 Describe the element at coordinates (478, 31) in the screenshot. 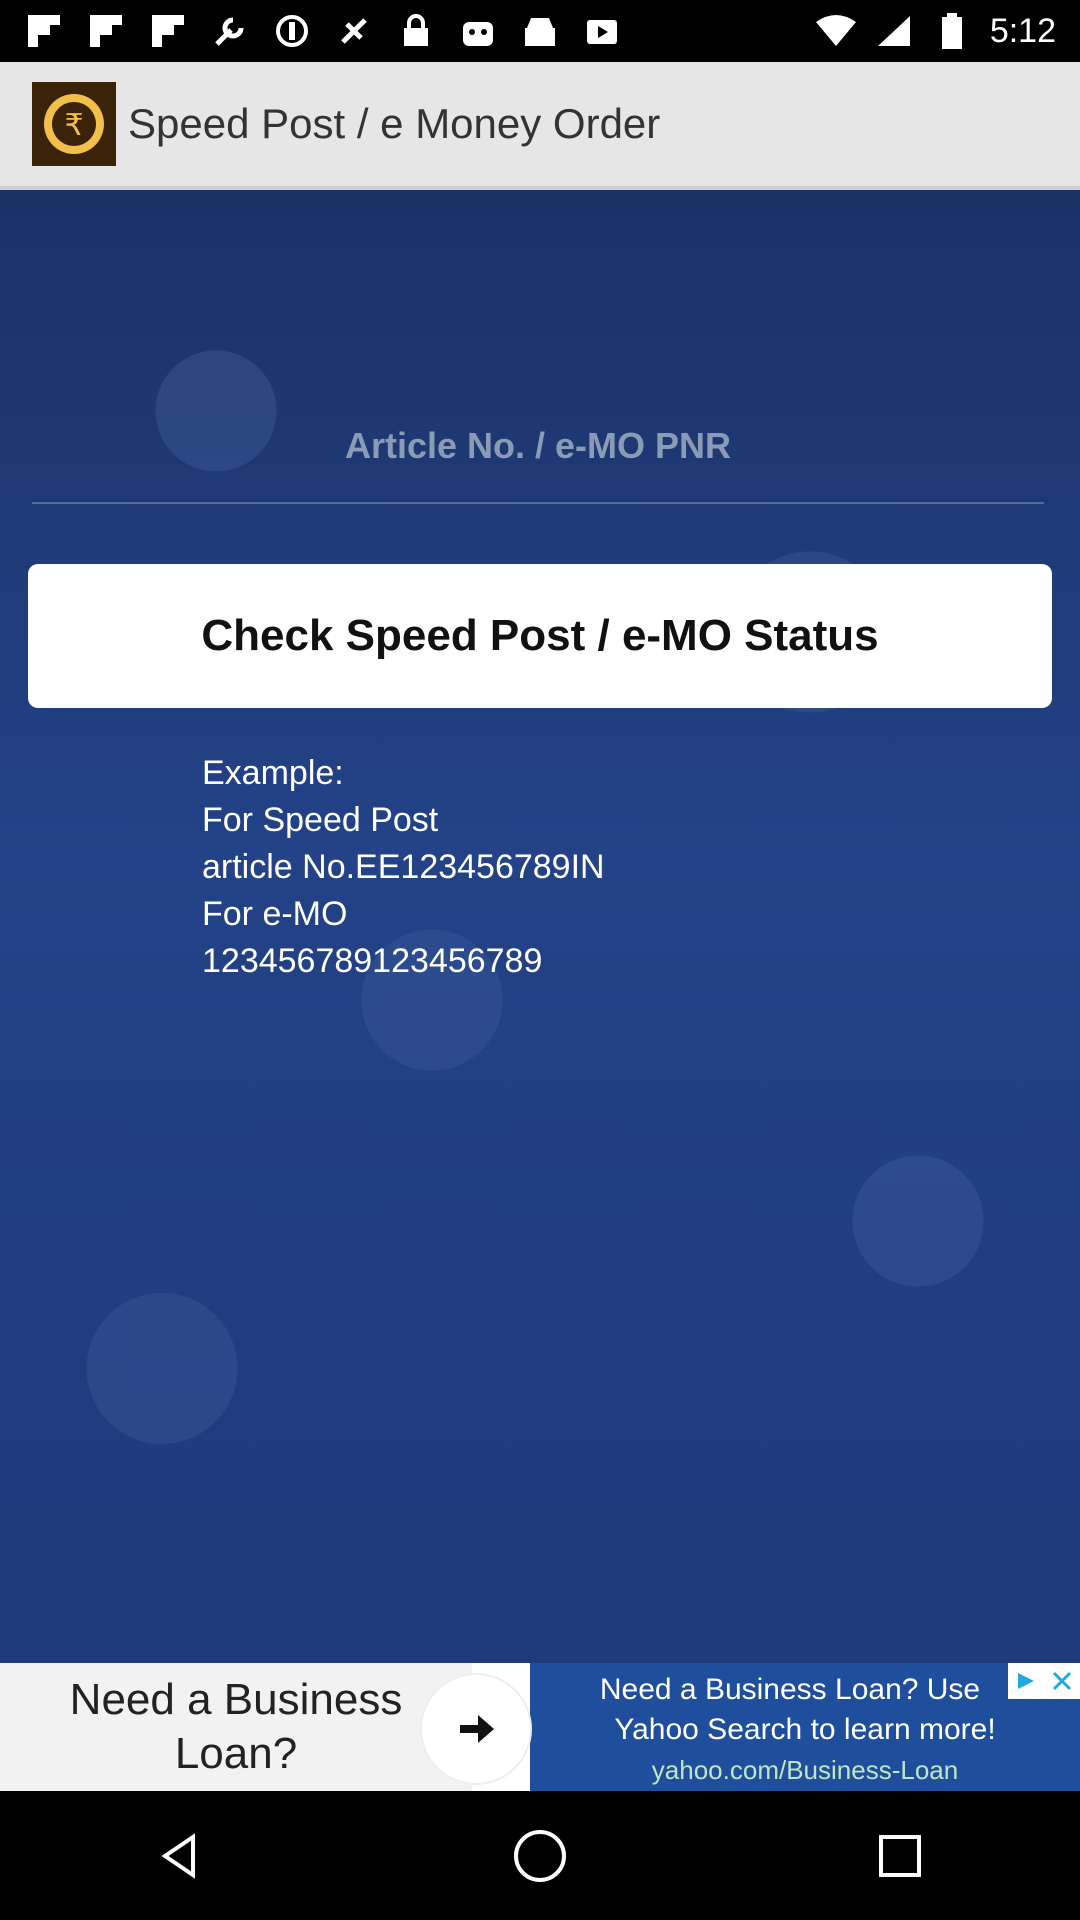

I see `bag-icon` at that location.